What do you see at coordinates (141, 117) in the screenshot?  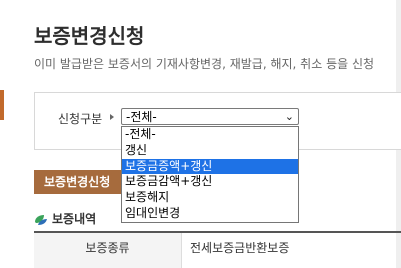 I see `type-select-value: -전체-` at bounding box center [141, 117].